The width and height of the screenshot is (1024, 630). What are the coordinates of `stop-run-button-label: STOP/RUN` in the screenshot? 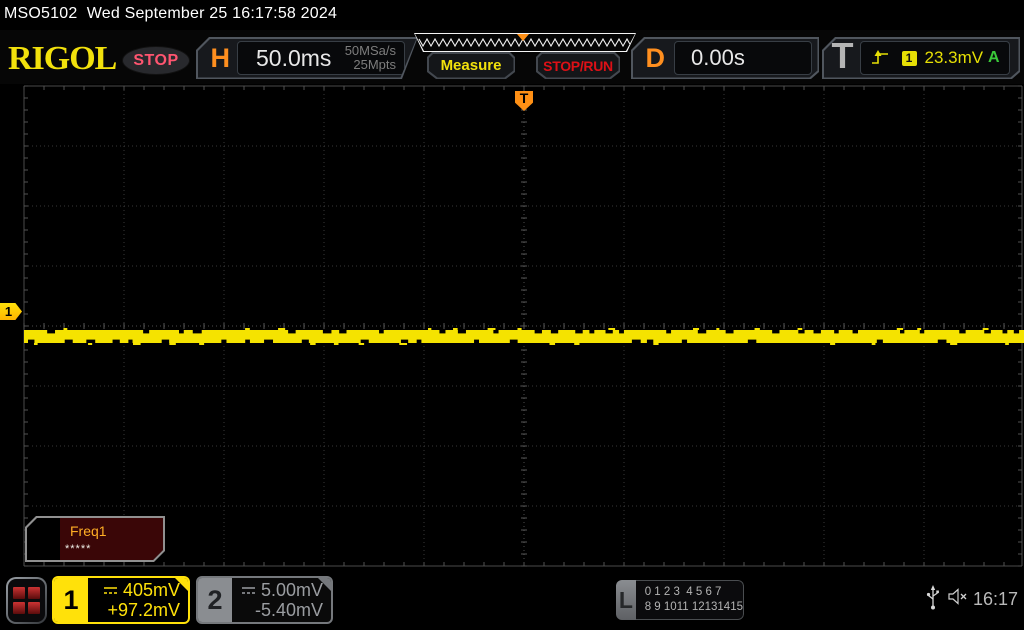 It's located at (578, 65).